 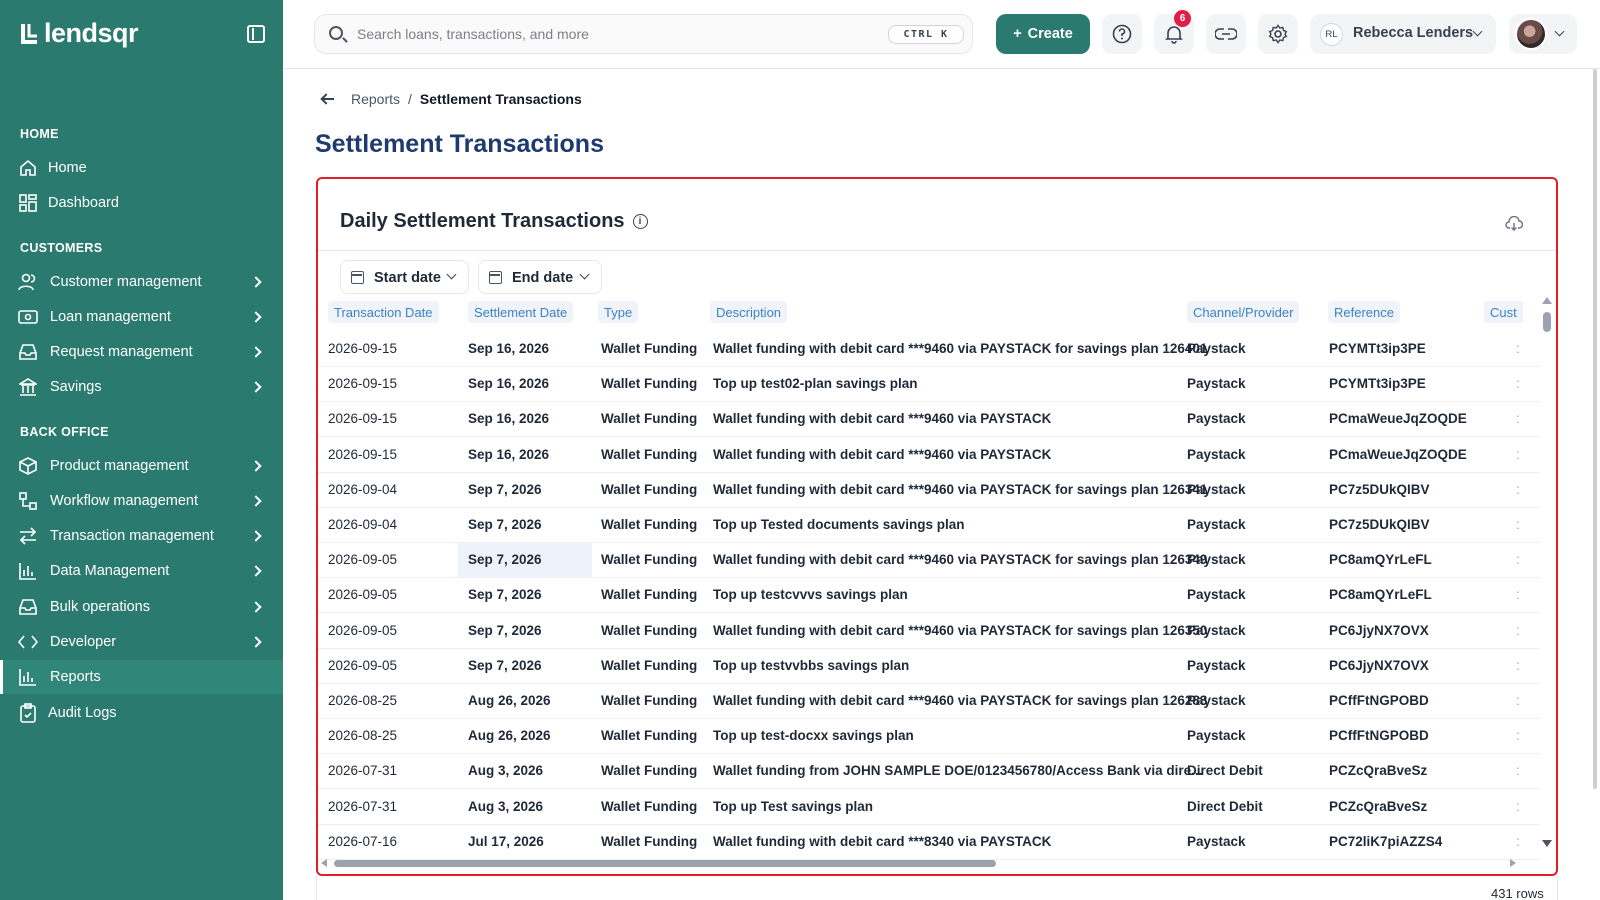 What do you see at coordinates (506, 841) in the screenshot?
I see `cell-settlement-date: Jul 17, 2026` at bounding box center [506, 841].